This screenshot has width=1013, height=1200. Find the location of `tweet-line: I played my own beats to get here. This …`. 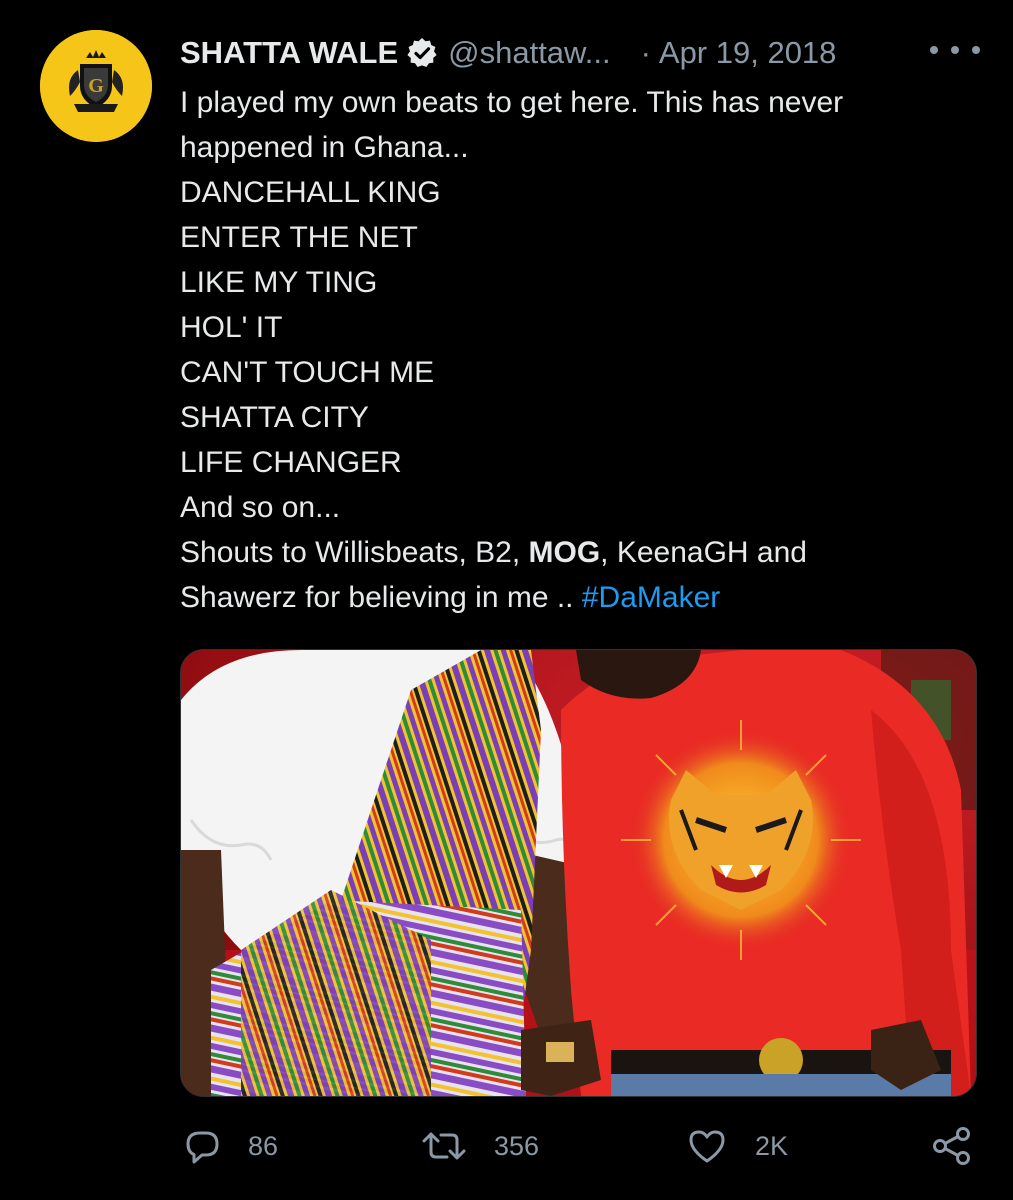

tweet-line: I played my own beats to get here. This … is located at coordinates (512, 102).